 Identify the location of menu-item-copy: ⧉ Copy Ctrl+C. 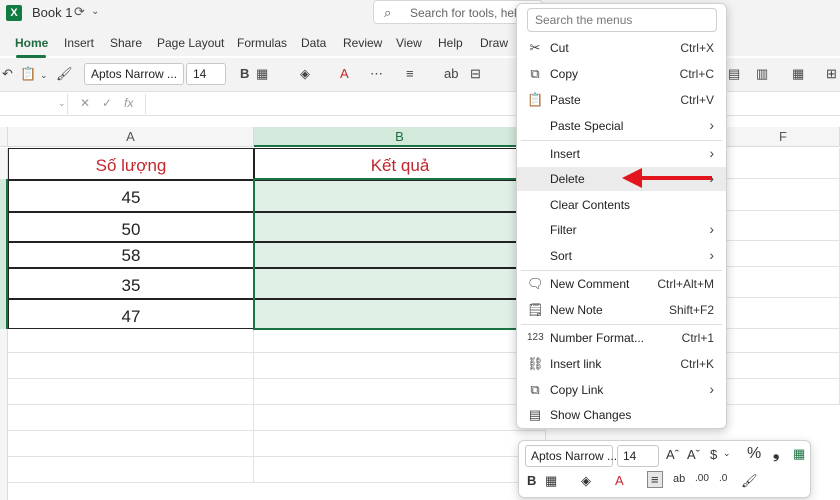
(621, 74).